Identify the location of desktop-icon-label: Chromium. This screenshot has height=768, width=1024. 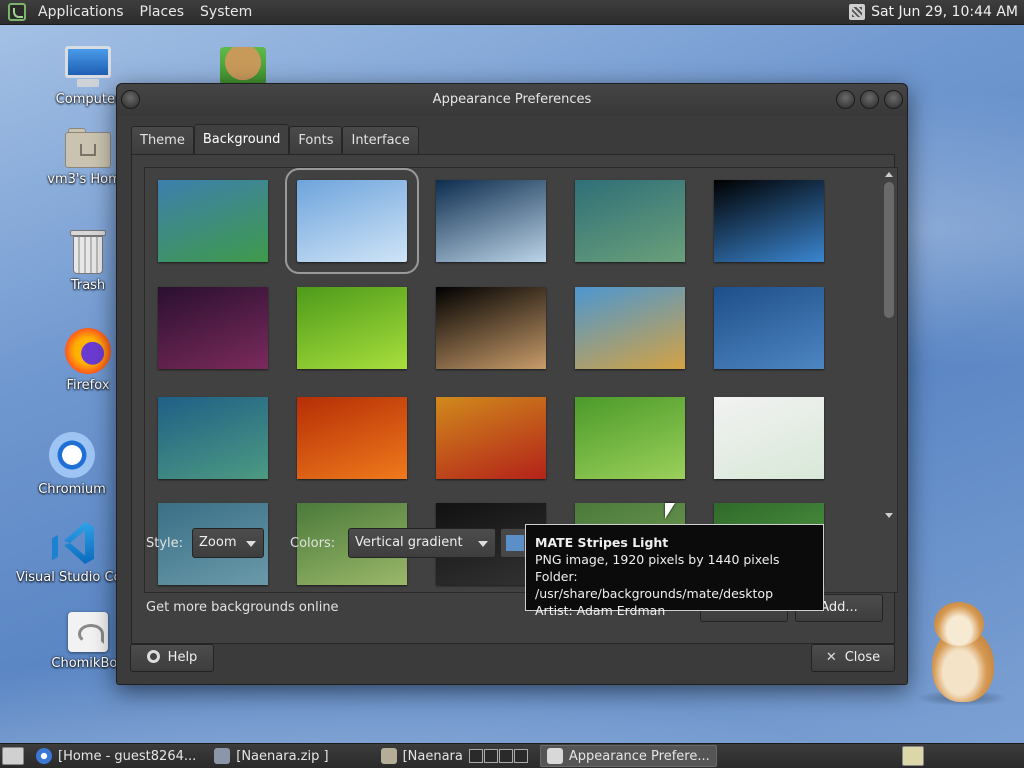
(72, 489).